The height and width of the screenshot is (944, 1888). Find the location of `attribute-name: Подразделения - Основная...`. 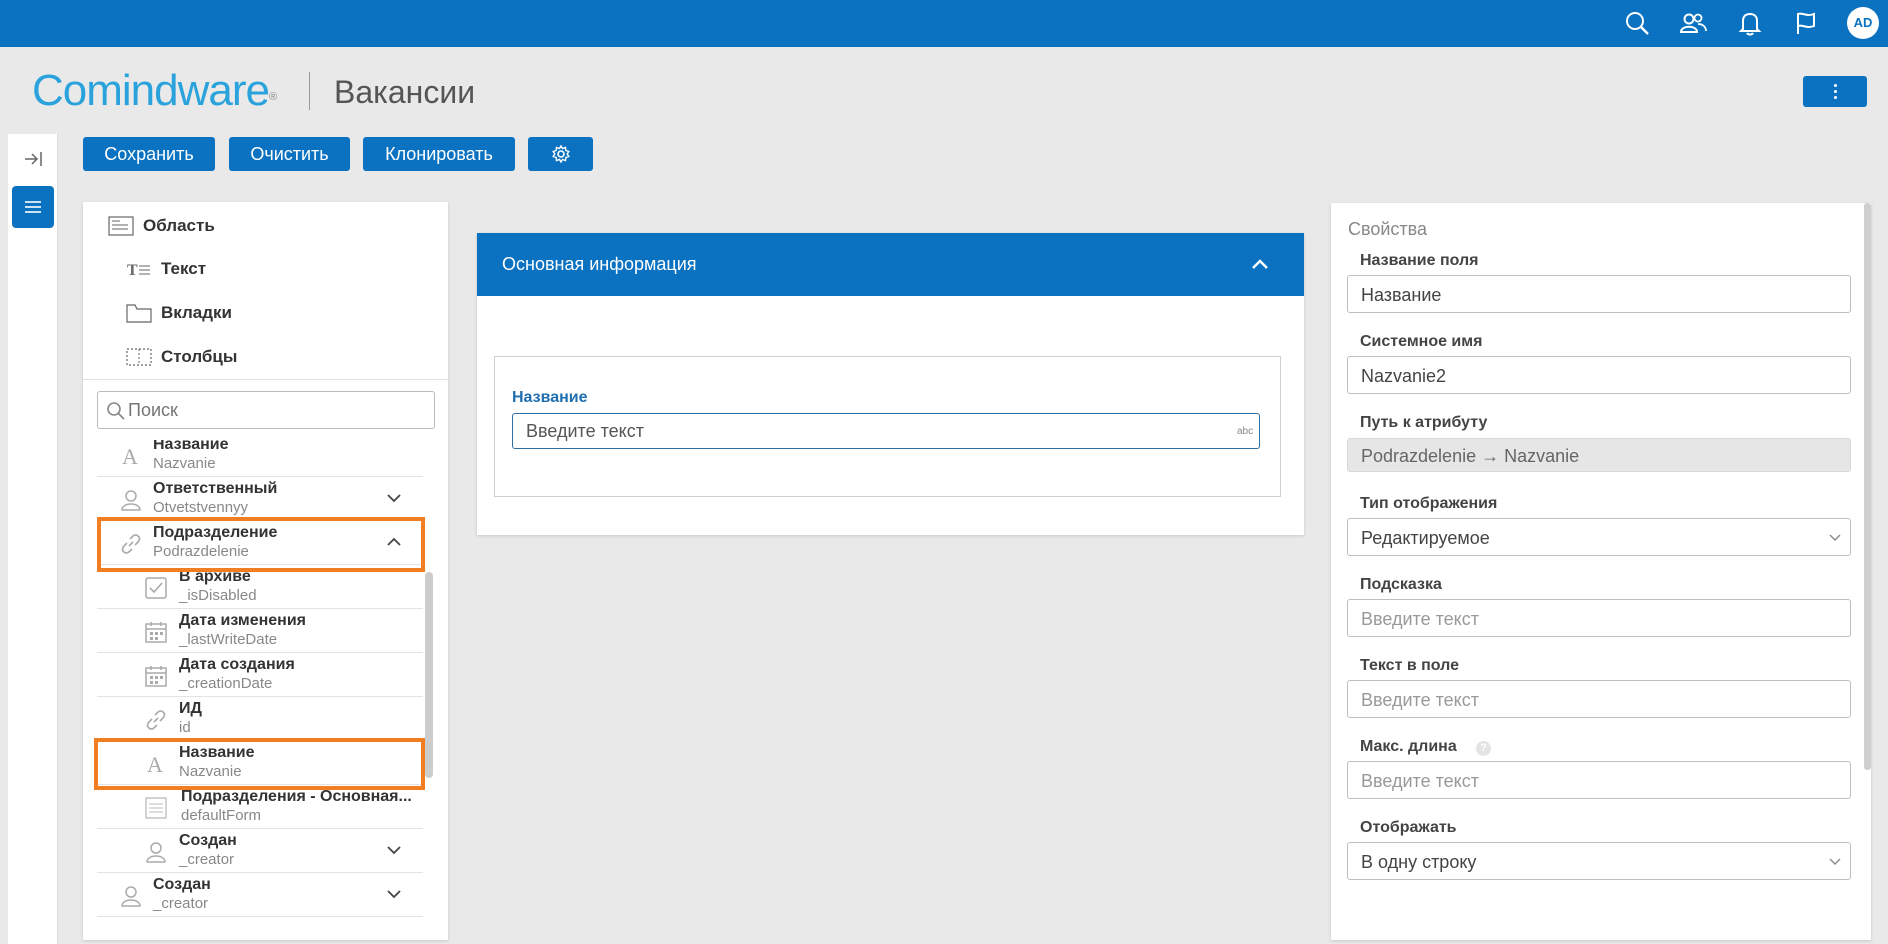

attribute-name: Подразделения - Основная... is located at coordinates (296, 796).